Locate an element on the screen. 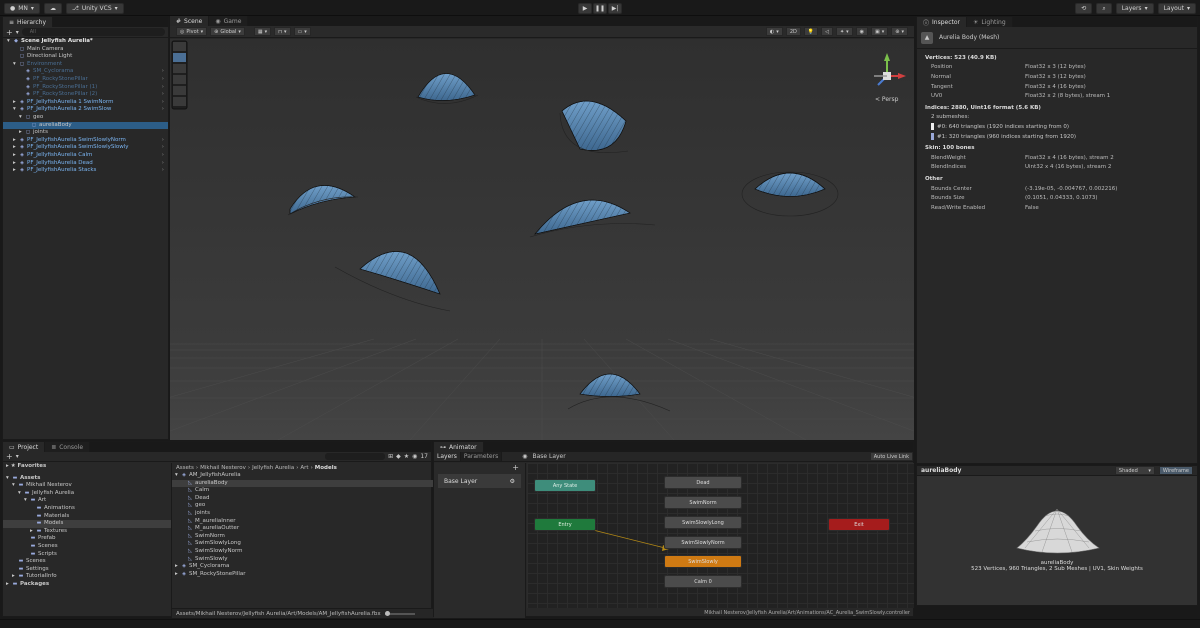 The image size is (1200, 628). search-type-icon: ⊞ is located at coordinates (390, 456).